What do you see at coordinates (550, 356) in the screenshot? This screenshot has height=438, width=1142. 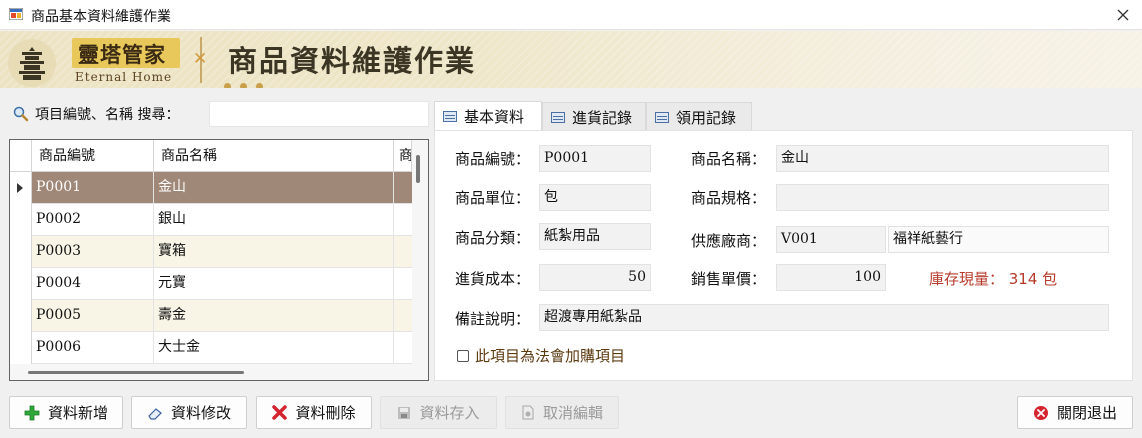 I see `addon-checkbox-label: 此項目為法會加購項目` at bounding box center [550, 356].